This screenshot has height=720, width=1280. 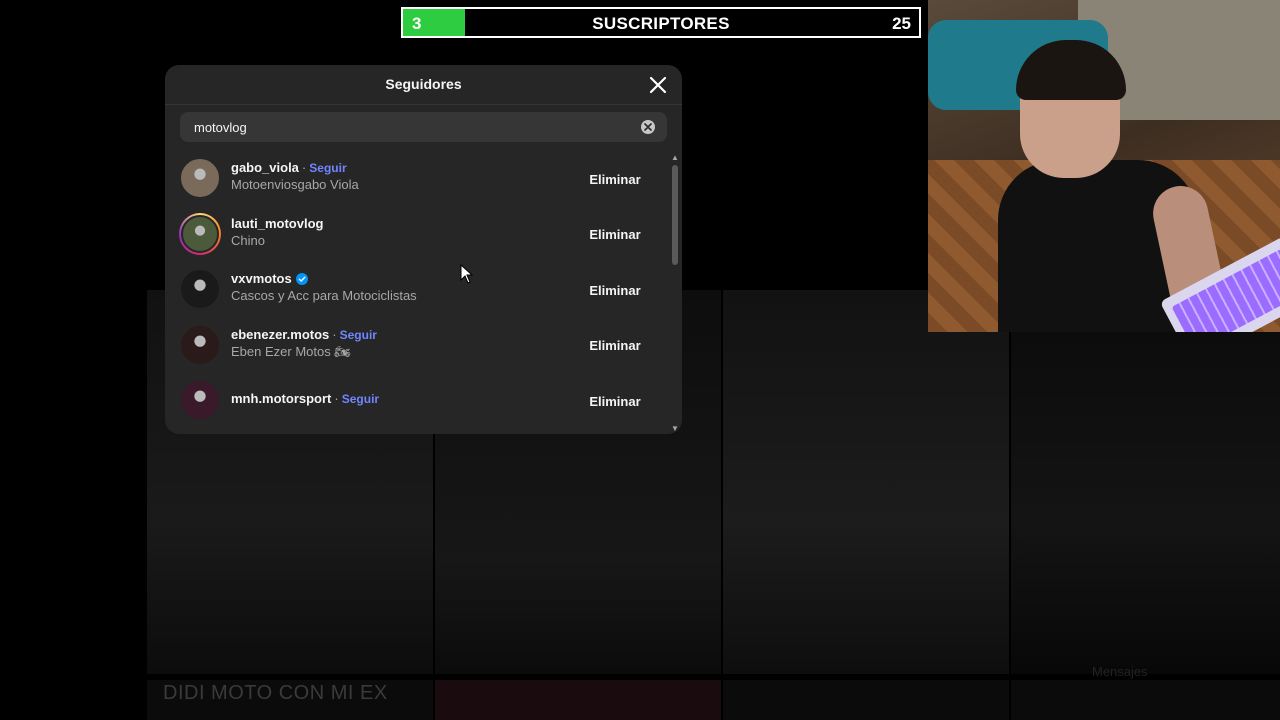 What do you see at coordinates (675, 215) in the screenshot?
I see `scroll-thumb` at bounding box center [675, 215].